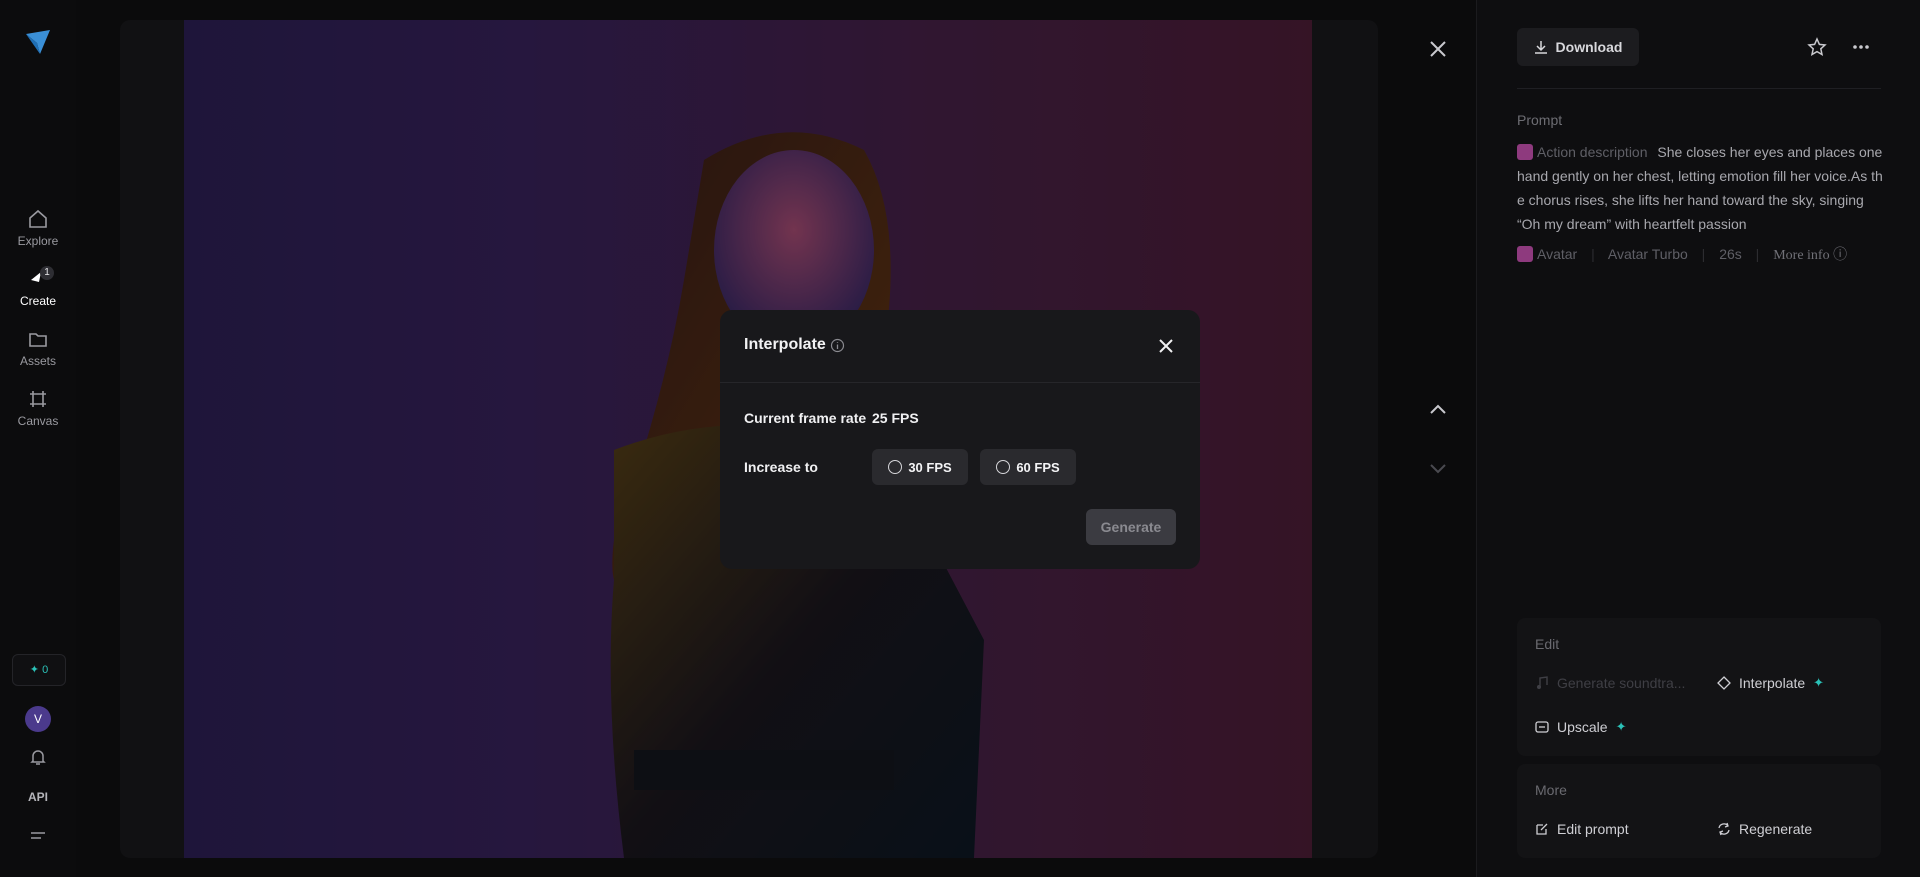  Describe the element at coordinates (1525, 254) in the screenshot. I see `avatar-tag-icon` at that location.